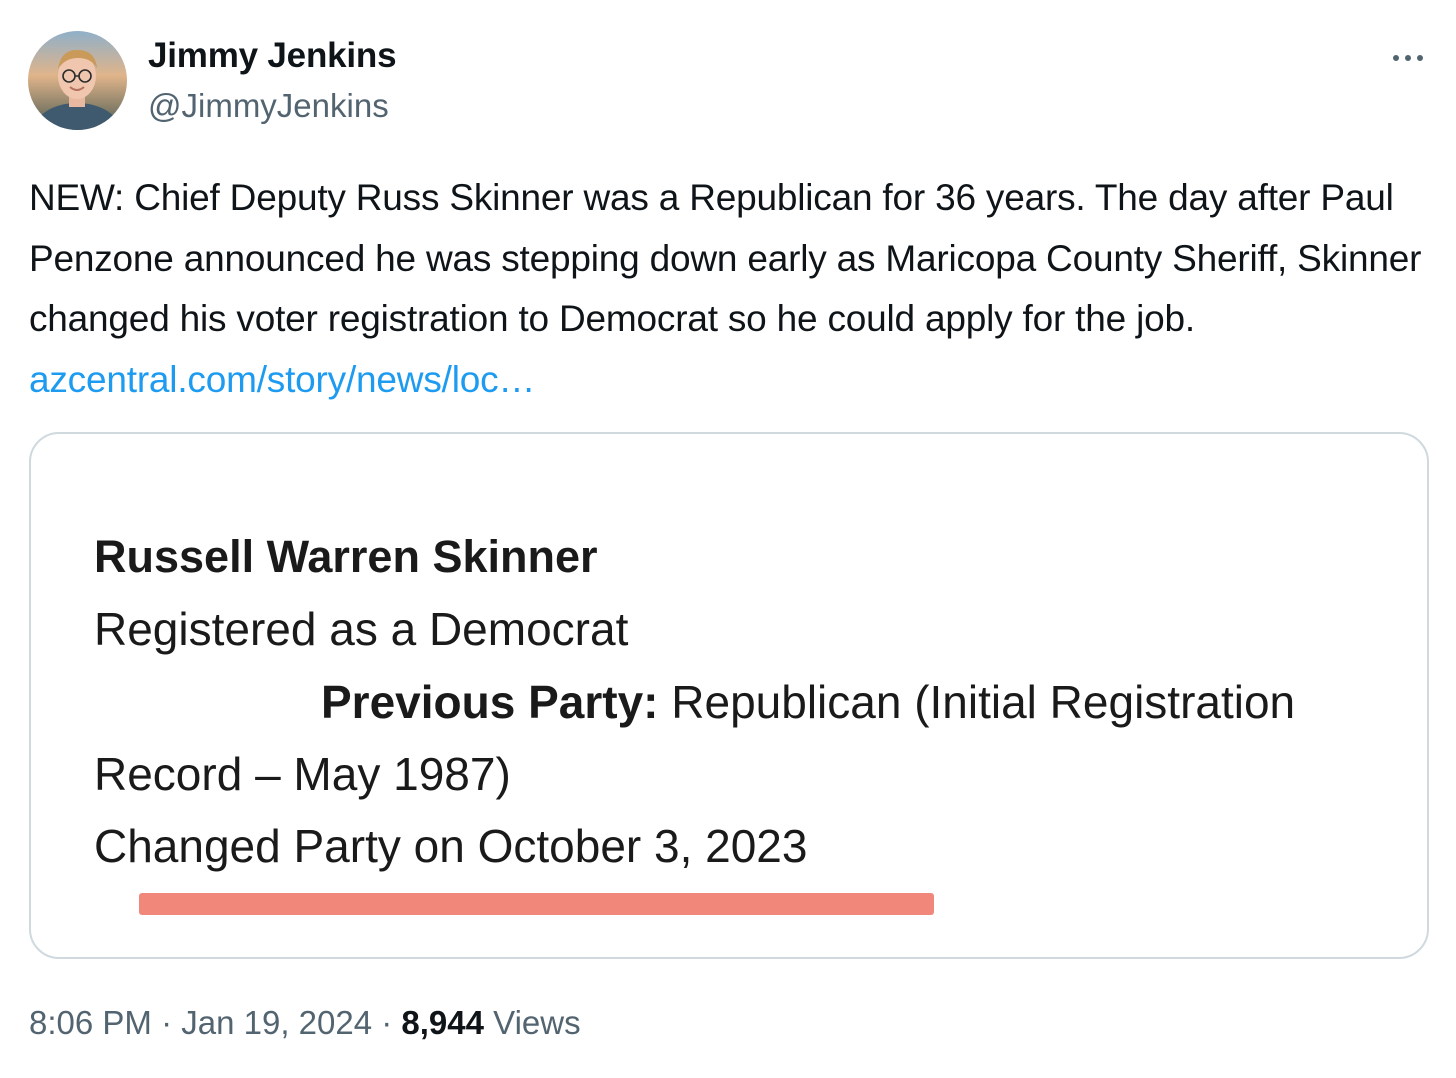  I want to click on author-avatar, so click(77, 80).